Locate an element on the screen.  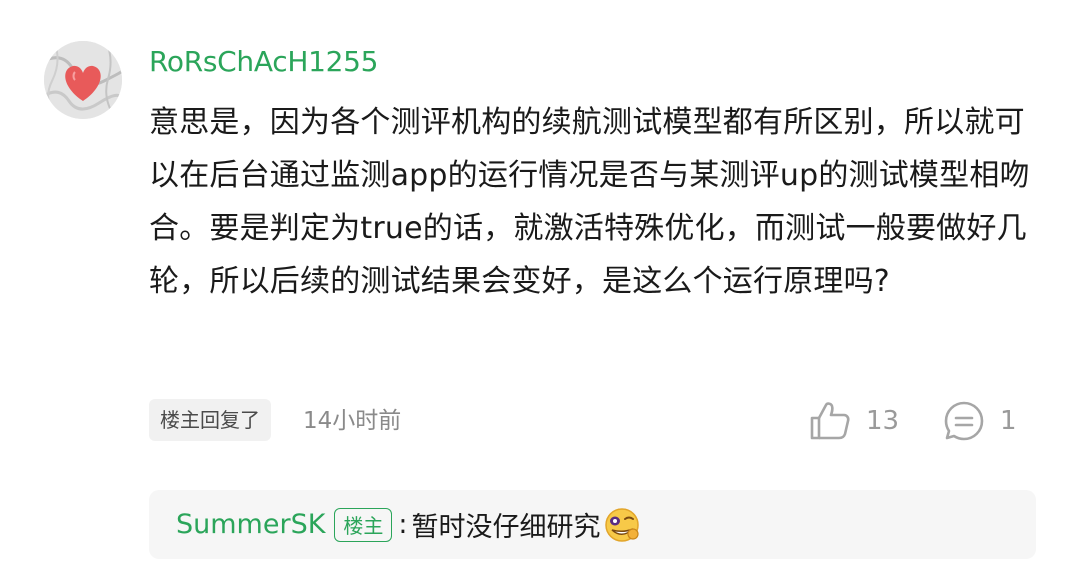
reply-button: 1 is located at coordinates (979, 421).